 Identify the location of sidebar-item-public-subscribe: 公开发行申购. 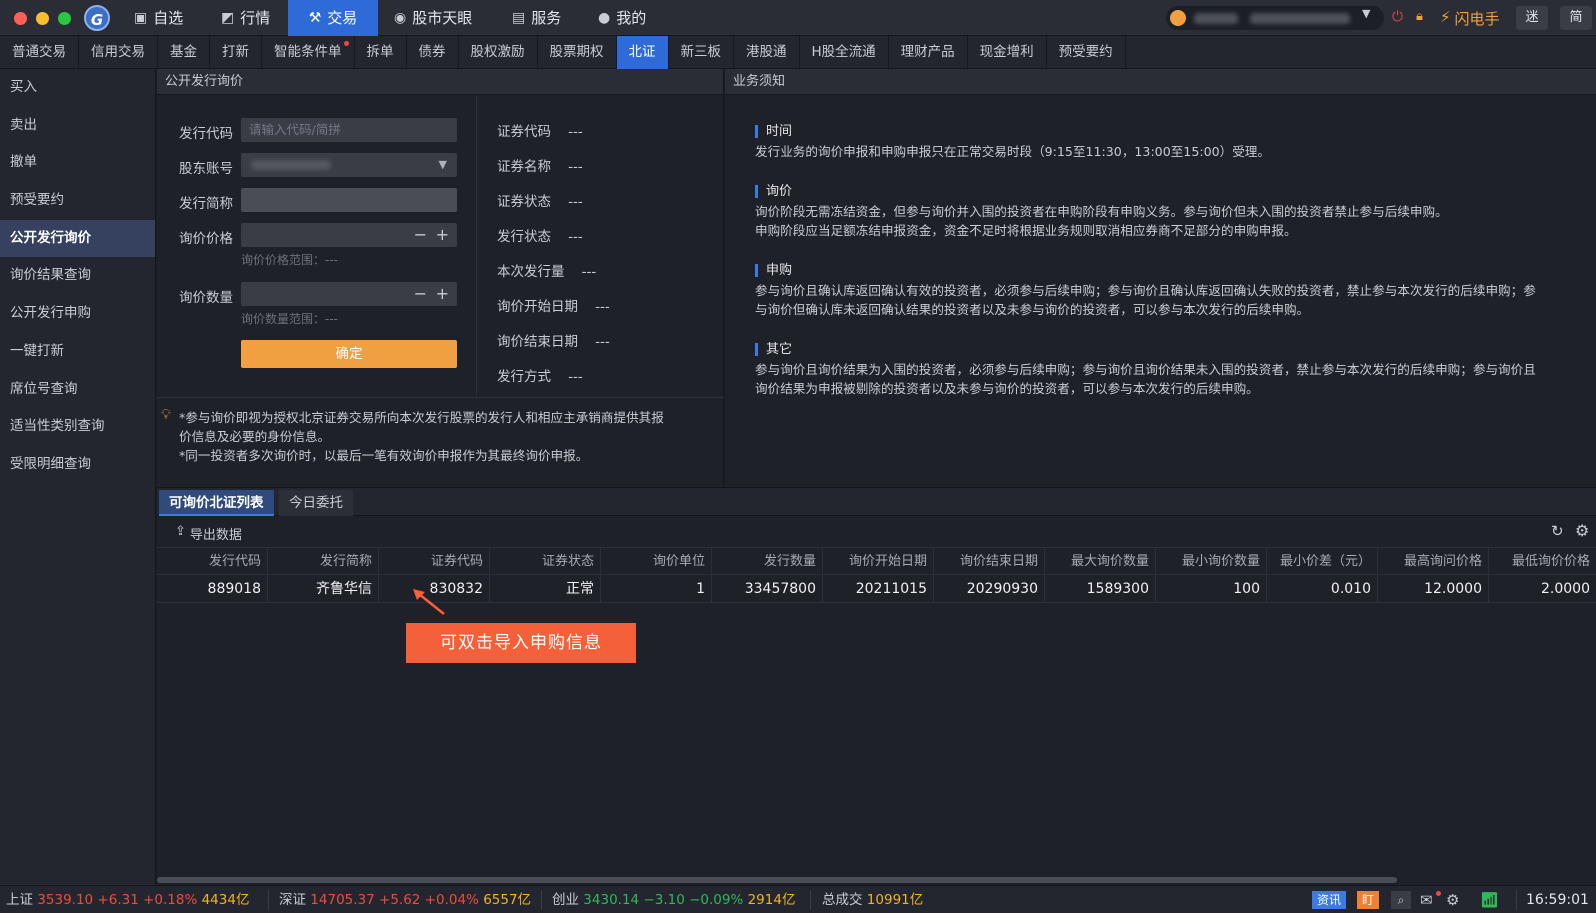
(77, 314).